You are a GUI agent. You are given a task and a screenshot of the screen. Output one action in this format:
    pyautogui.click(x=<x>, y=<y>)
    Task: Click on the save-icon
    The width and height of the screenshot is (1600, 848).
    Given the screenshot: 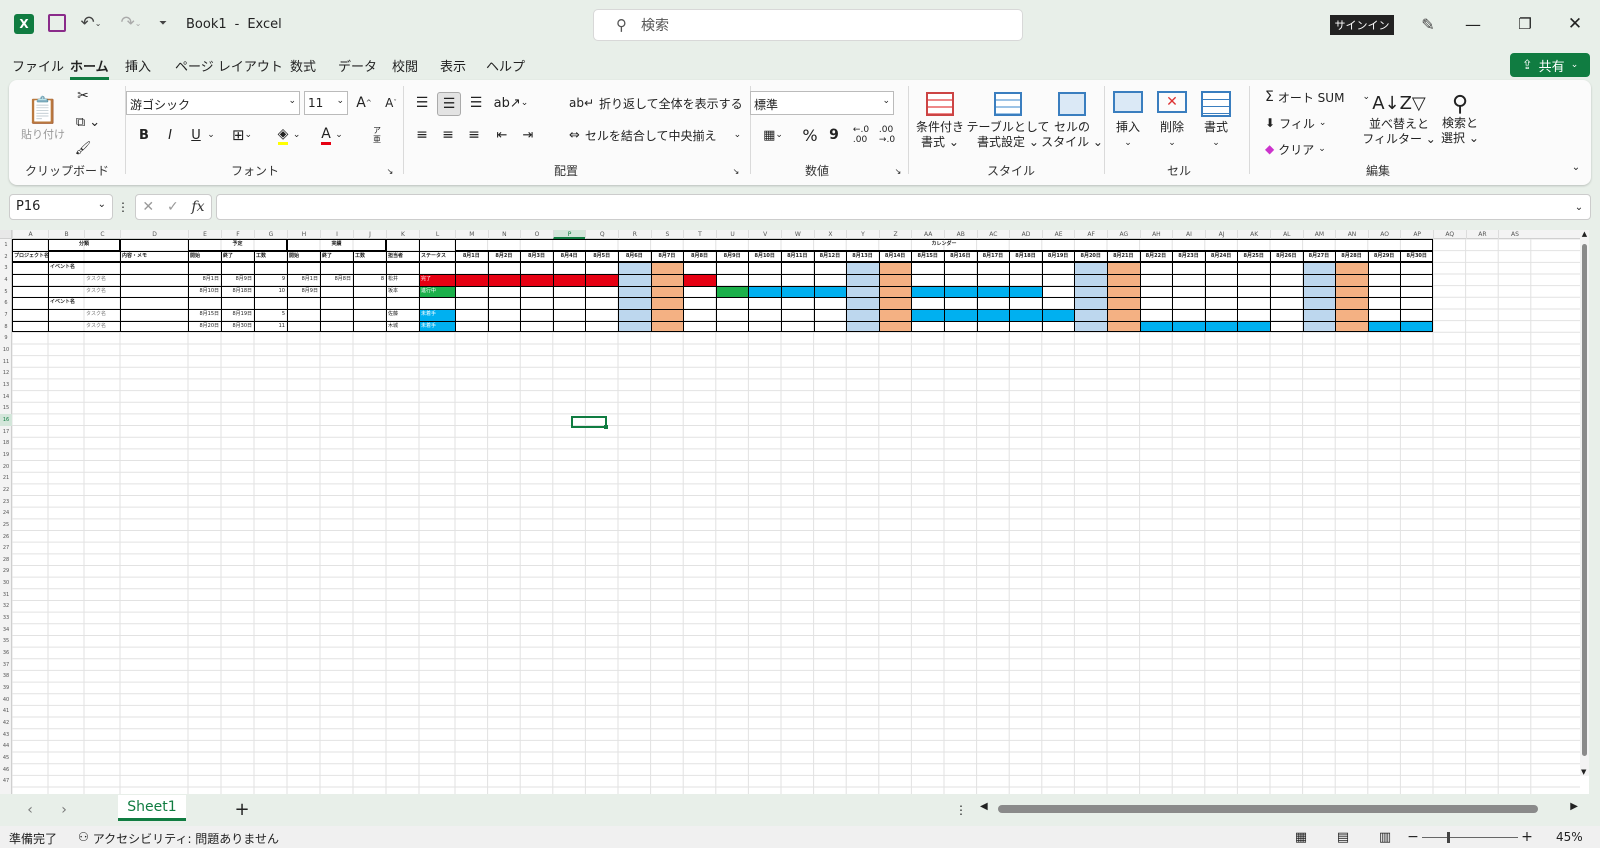 What is the action you would take?
    pyautogui.click(x=57, y=23)
    